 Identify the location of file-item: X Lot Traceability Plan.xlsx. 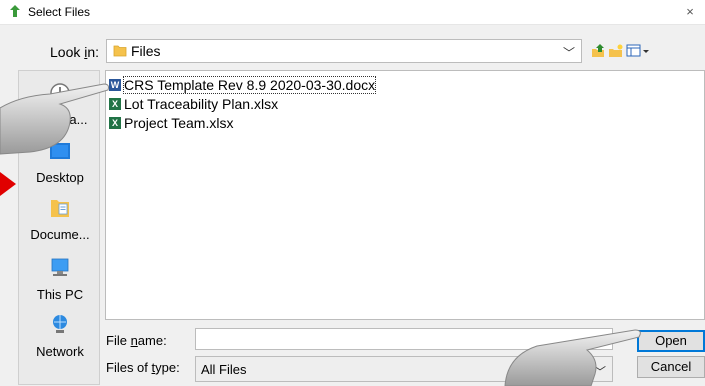
(193, 104).